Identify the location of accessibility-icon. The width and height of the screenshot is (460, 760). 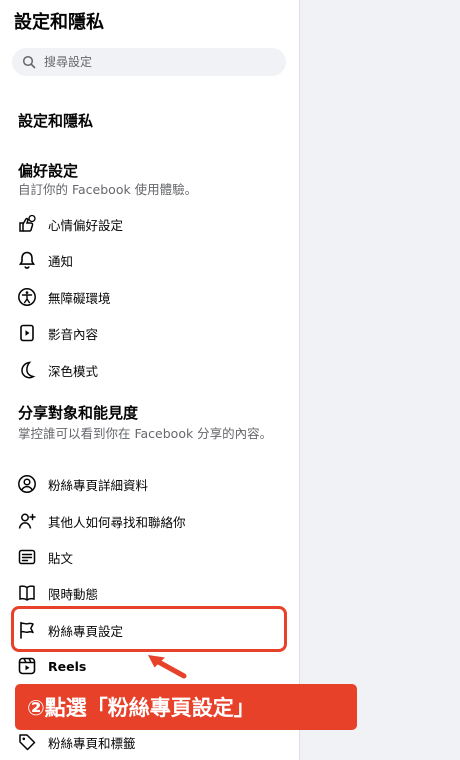
(27, 297).